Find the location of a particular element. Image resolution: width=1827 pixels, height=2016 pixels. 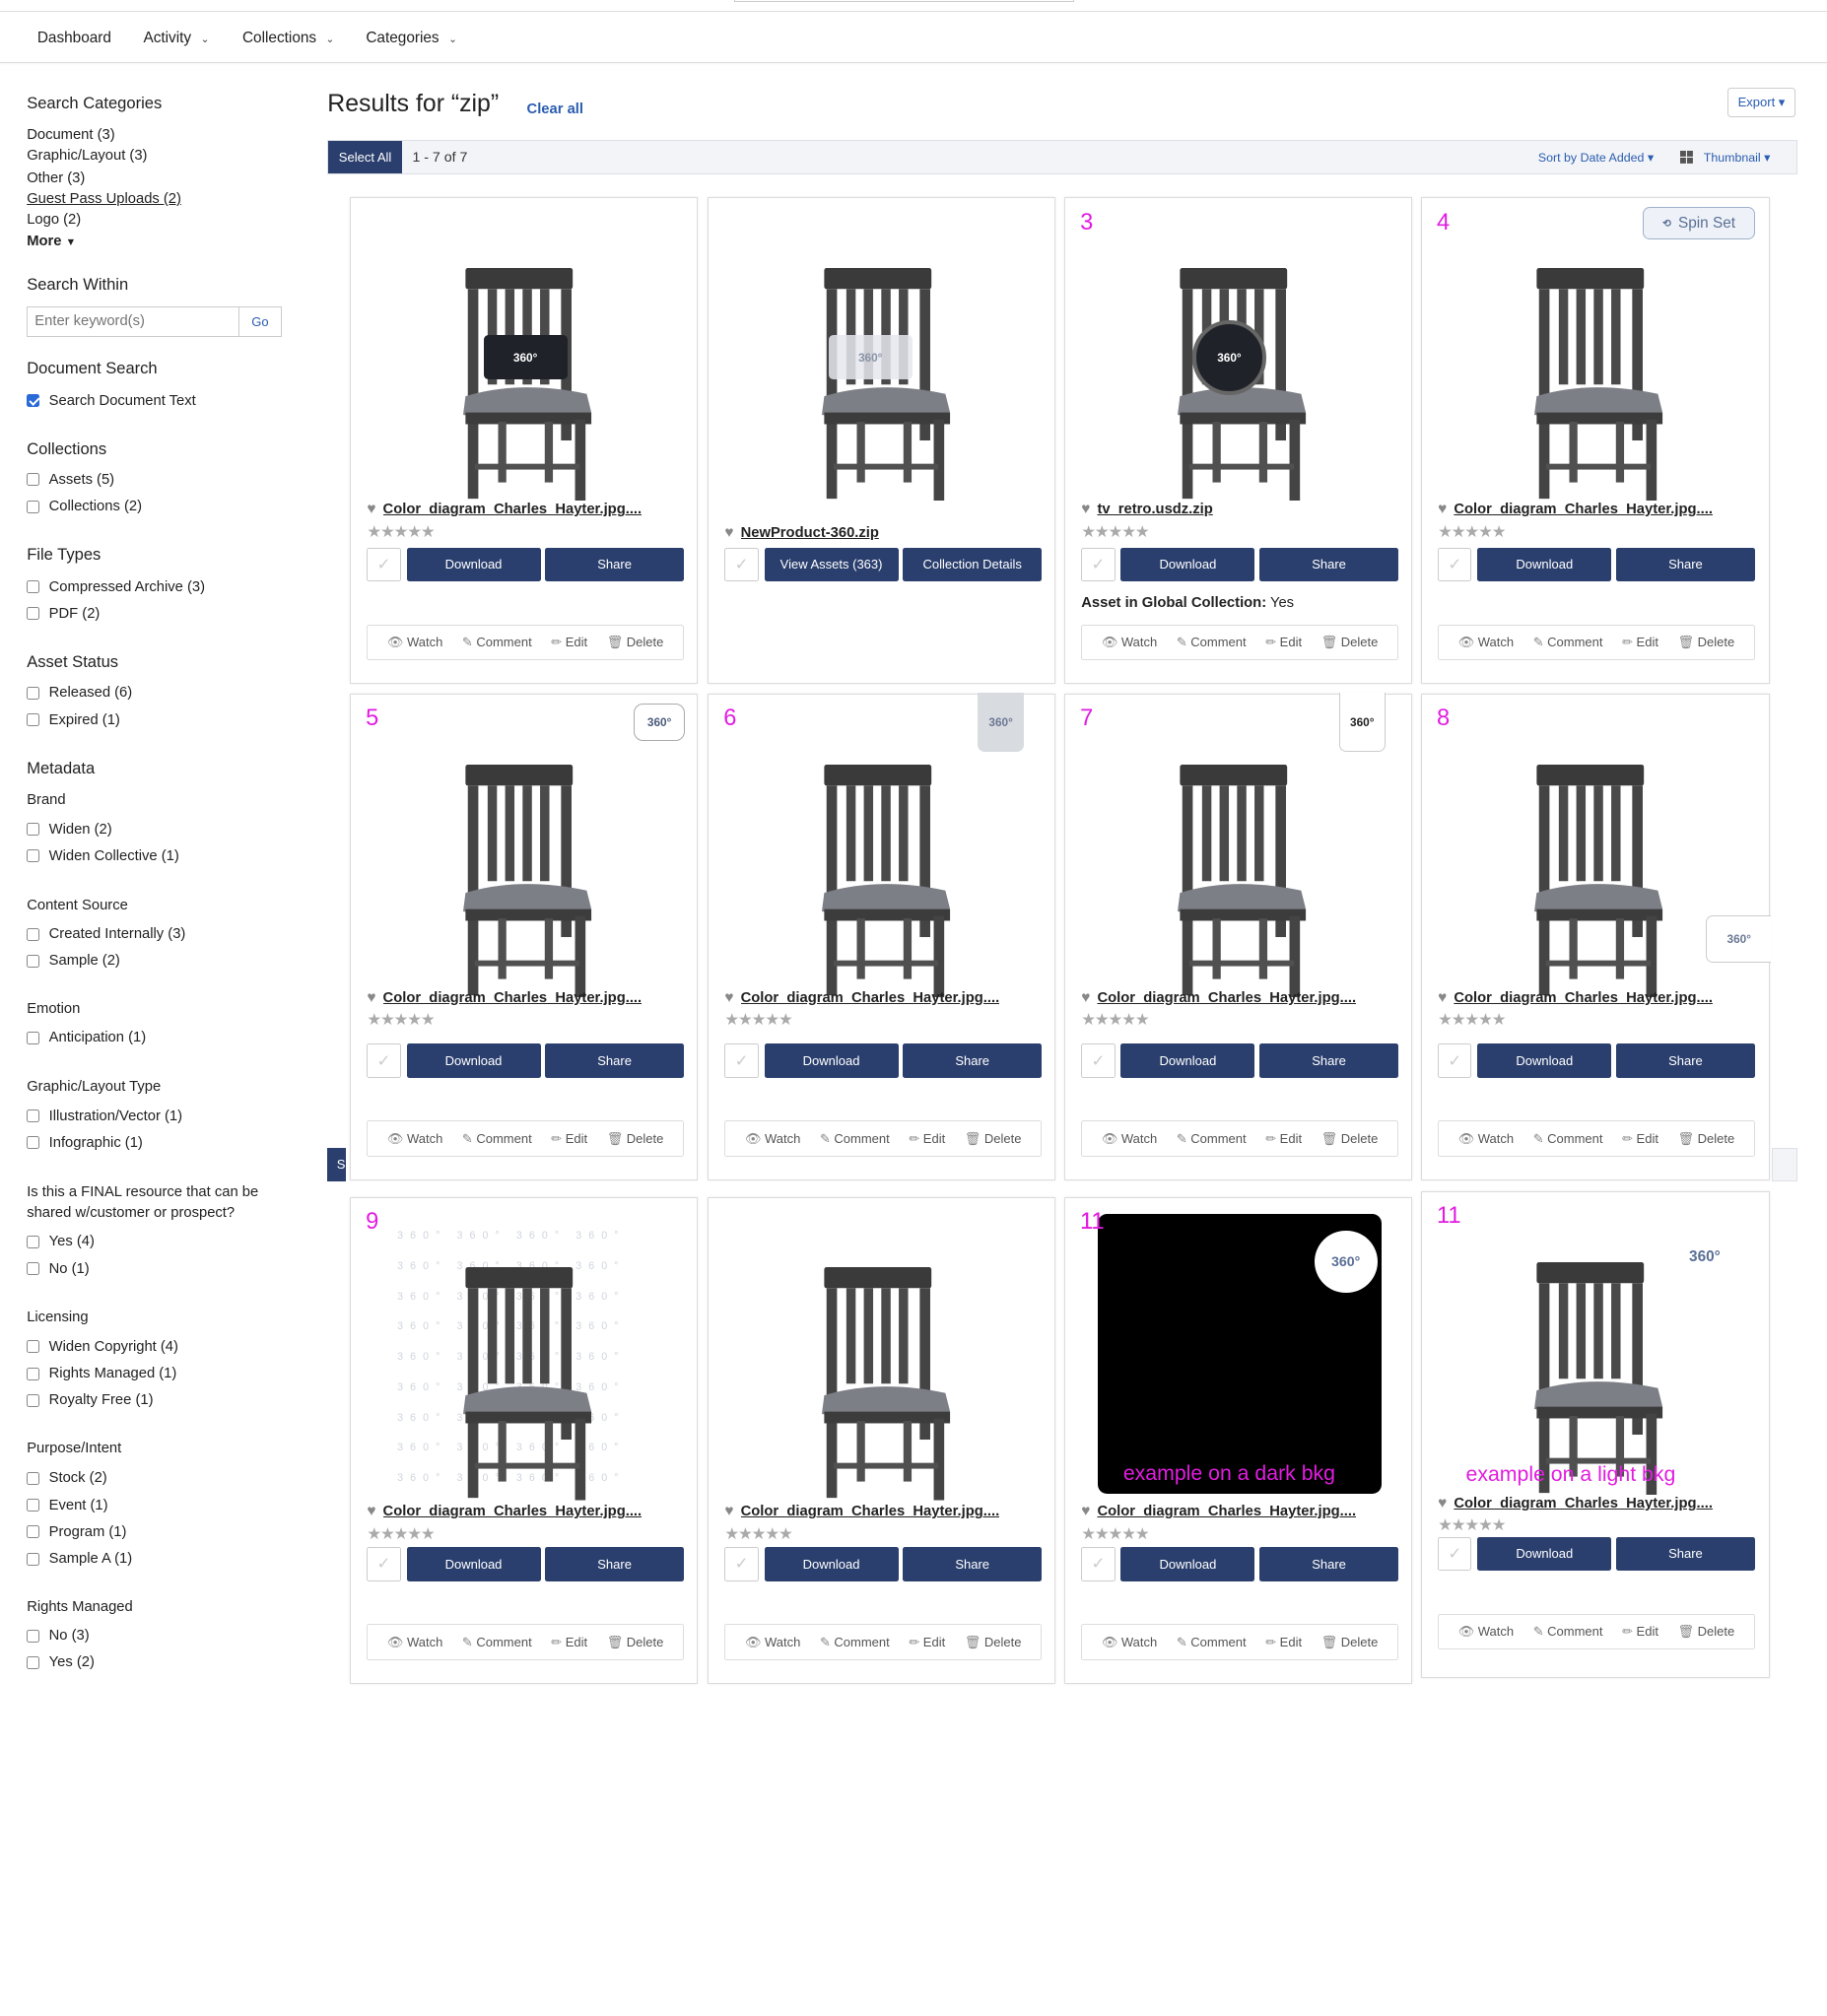

nav-collections: Collections ⌄ is located at coordinates (288, 38).